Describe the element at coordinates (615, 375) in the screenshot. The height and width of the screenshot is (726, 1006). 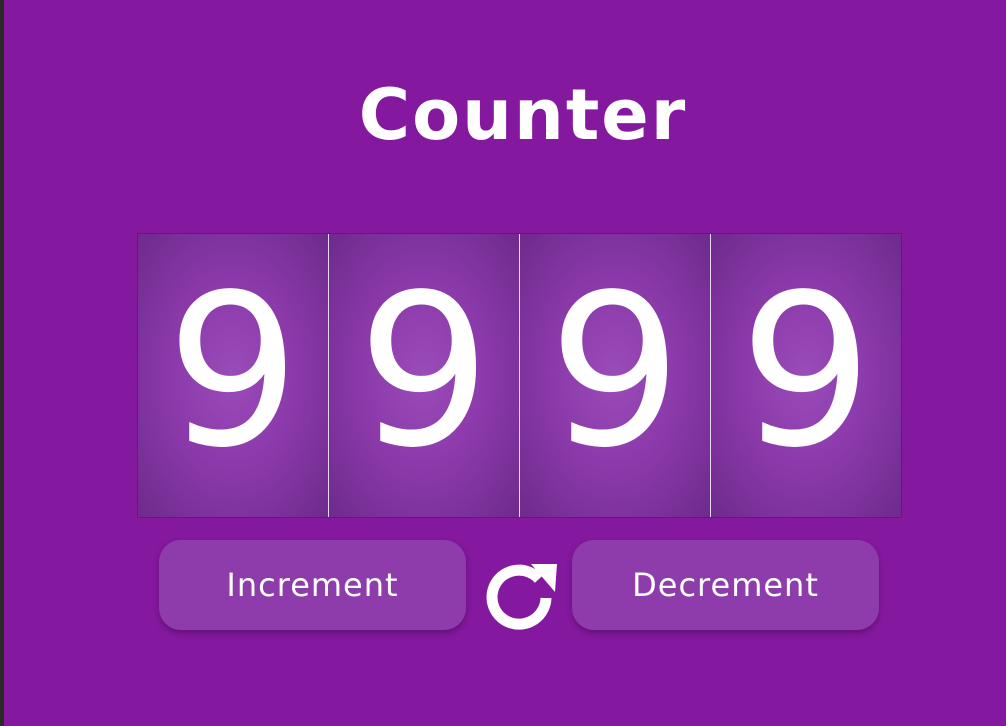
I see `digit-tens: 9` at that location.